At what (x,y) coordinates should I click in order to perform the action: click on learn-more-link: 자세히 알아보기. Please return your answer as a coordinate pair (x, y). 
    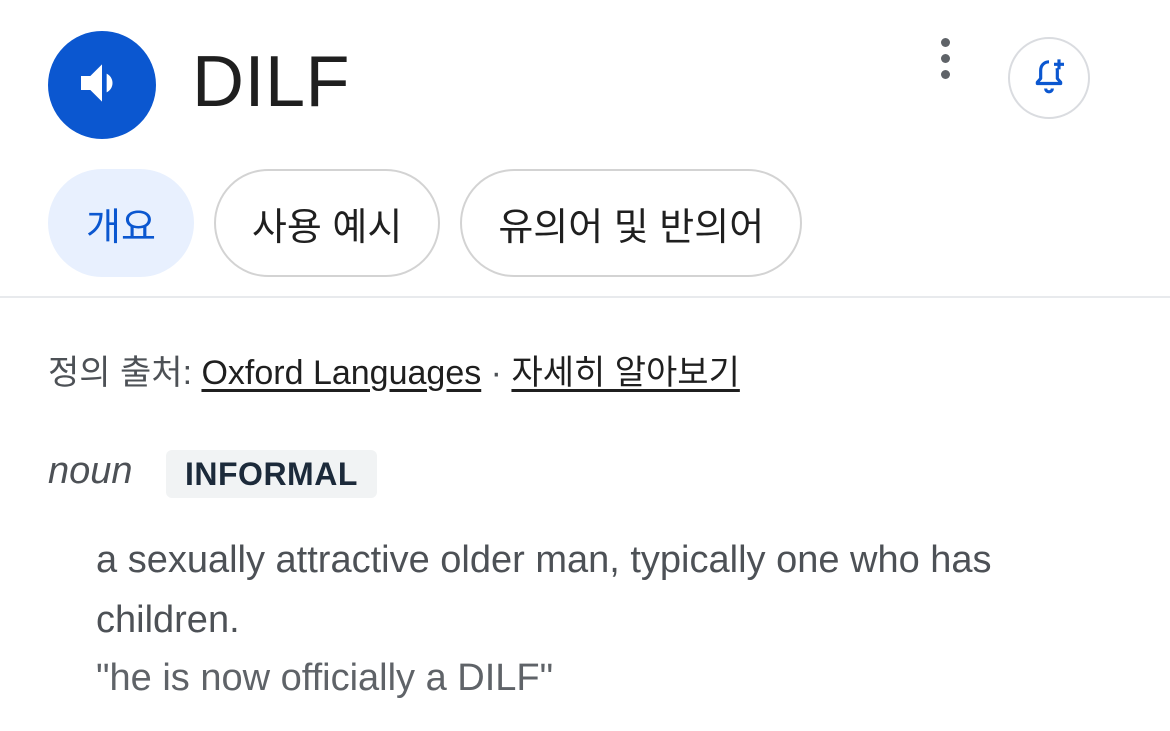
    Looking at the image, I should click on (625, 373).